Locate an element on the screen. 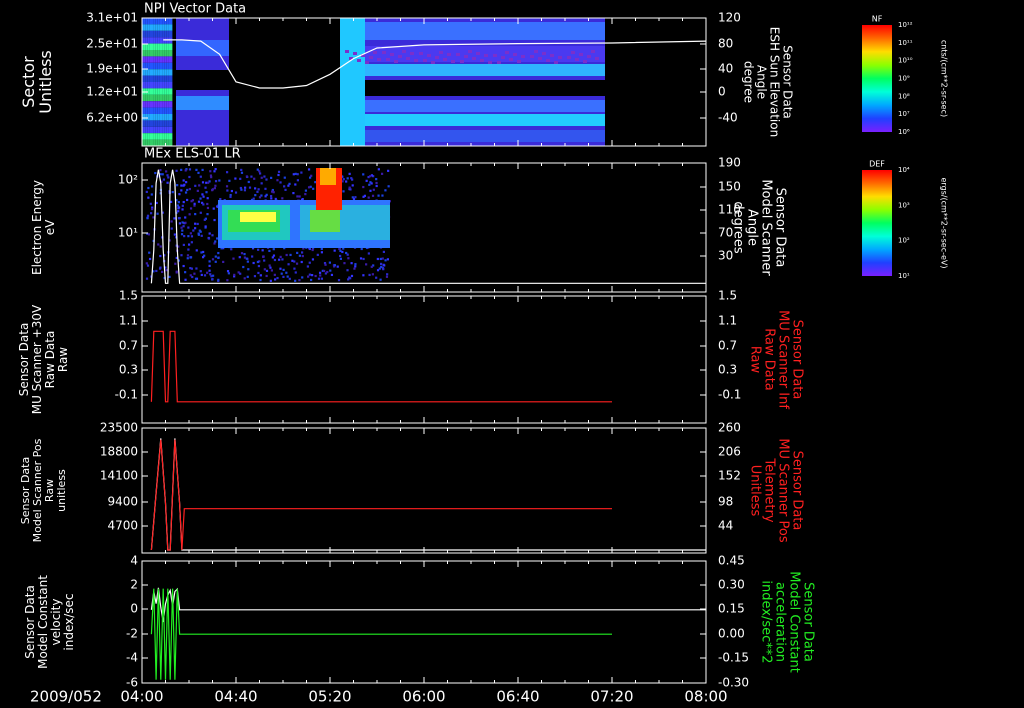  time-tick-label: 06:40 is located at coordinates (517, 697).